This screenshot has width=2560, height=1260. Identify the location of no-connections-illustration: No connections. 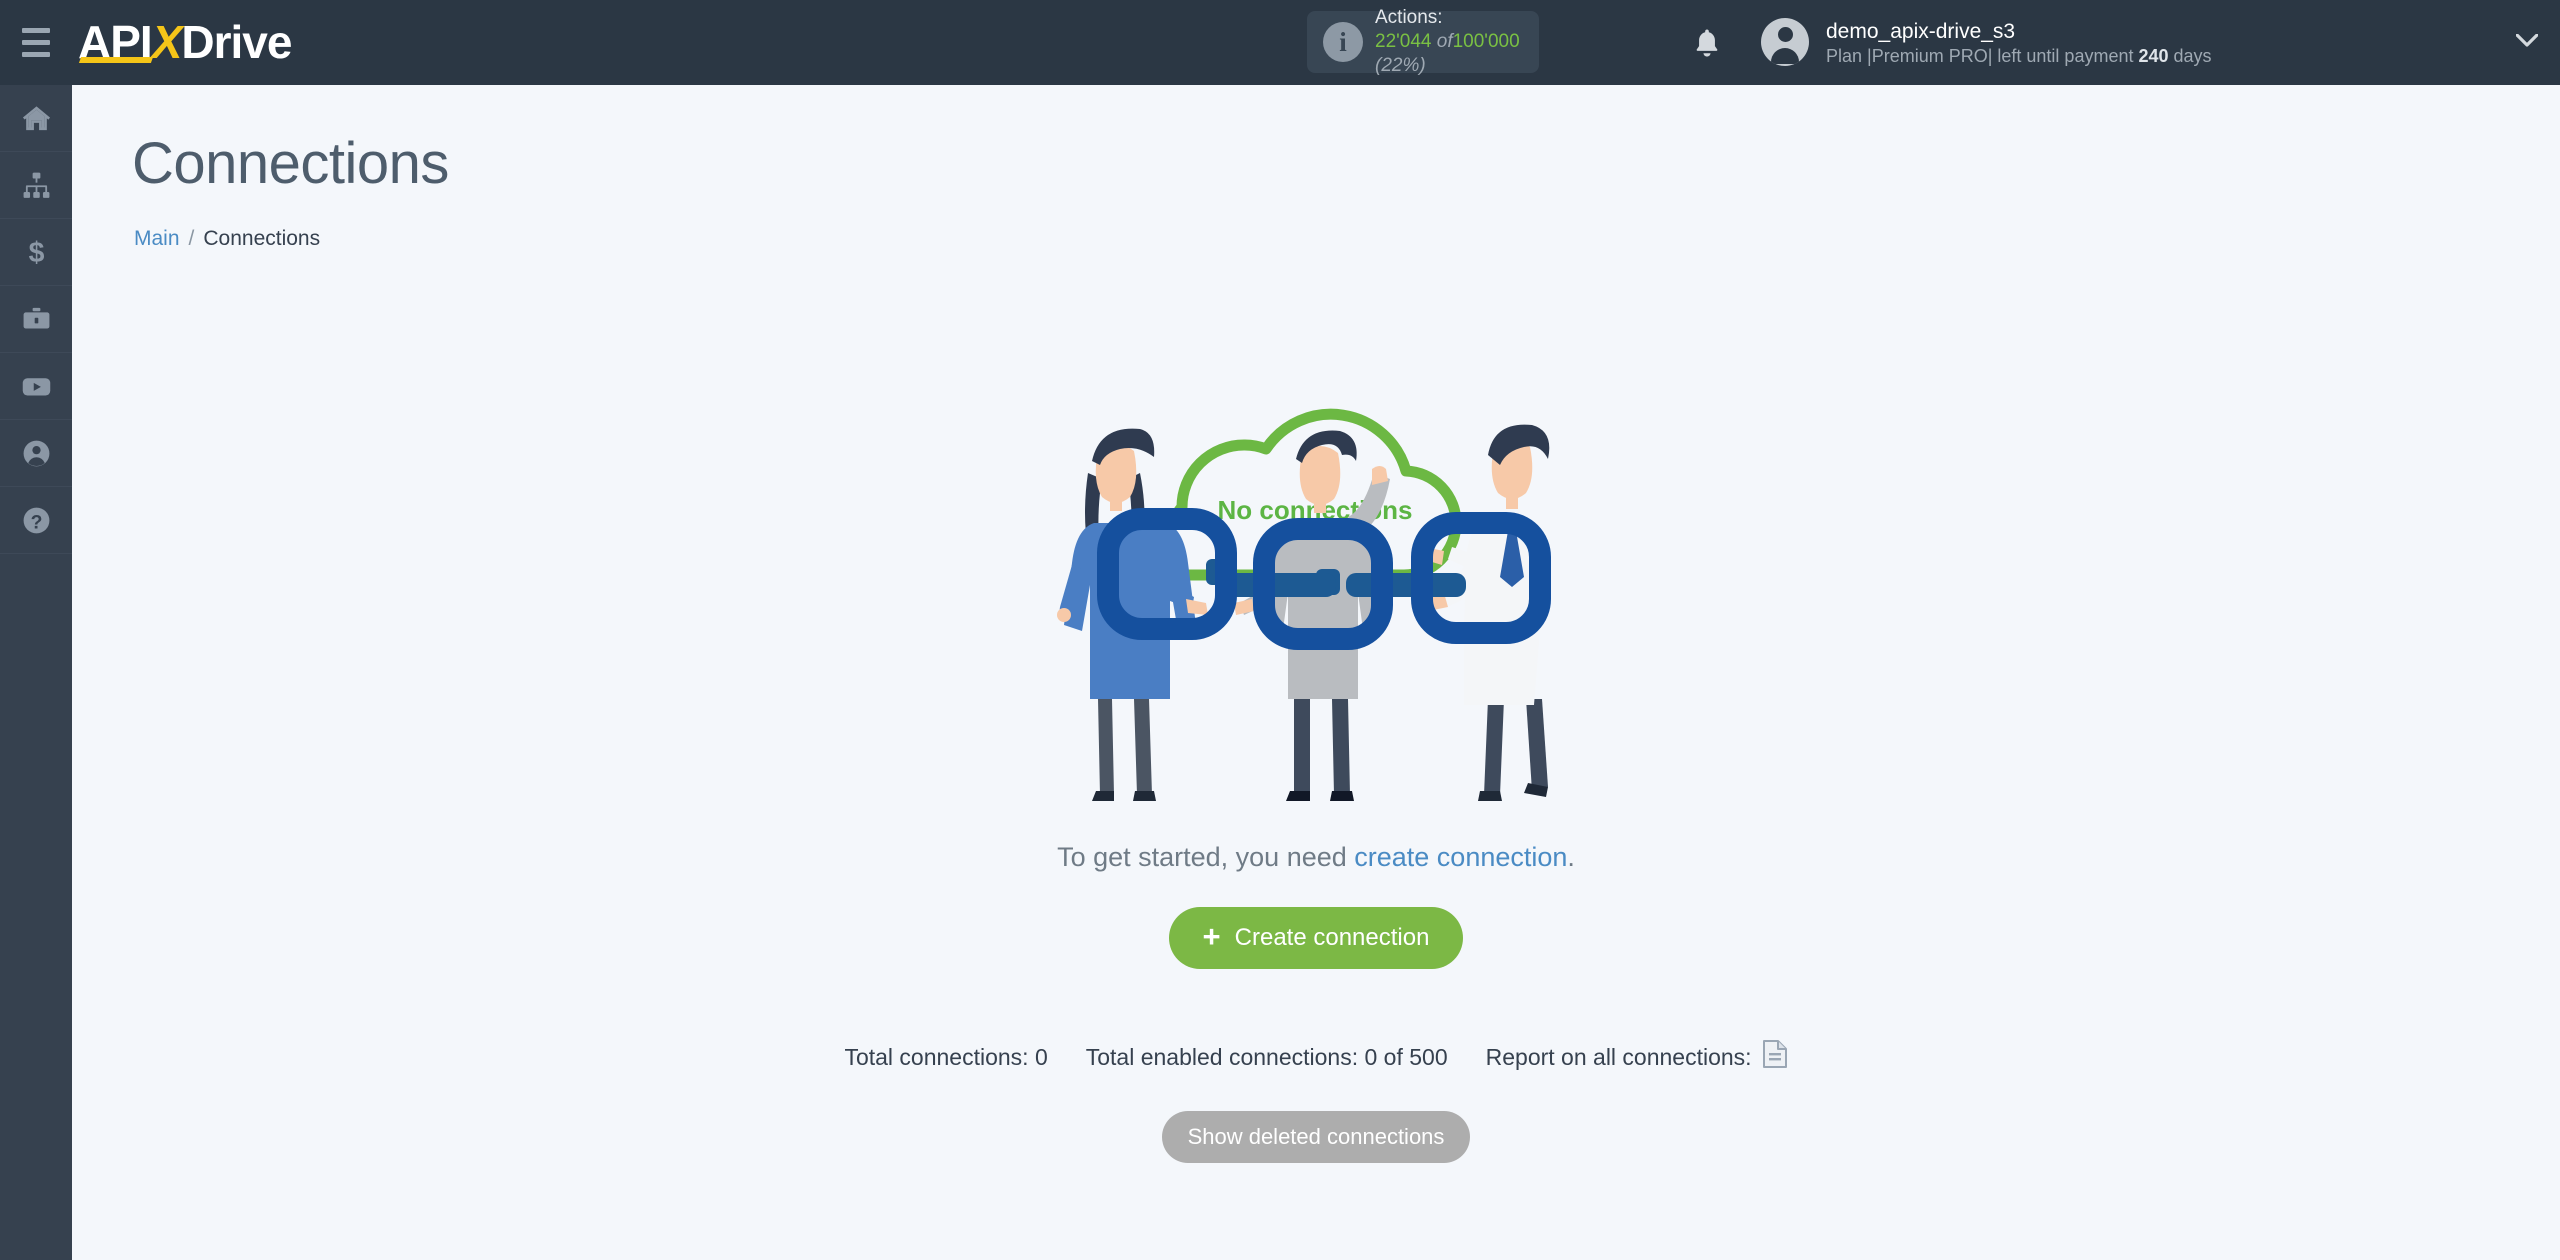
(1316, 579).